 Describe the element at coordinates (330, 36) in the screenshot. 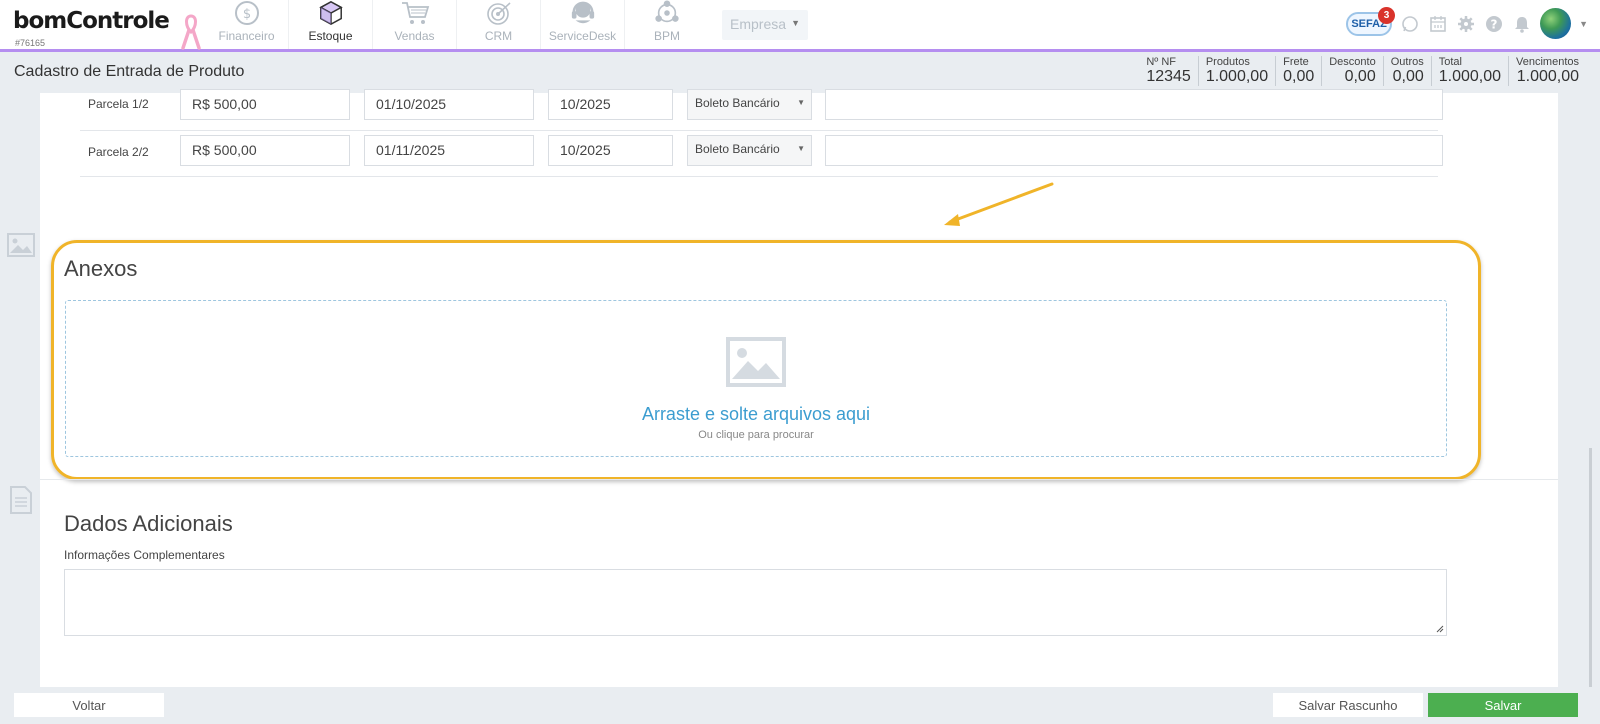

I see `nav-label: Estoque` at that location.